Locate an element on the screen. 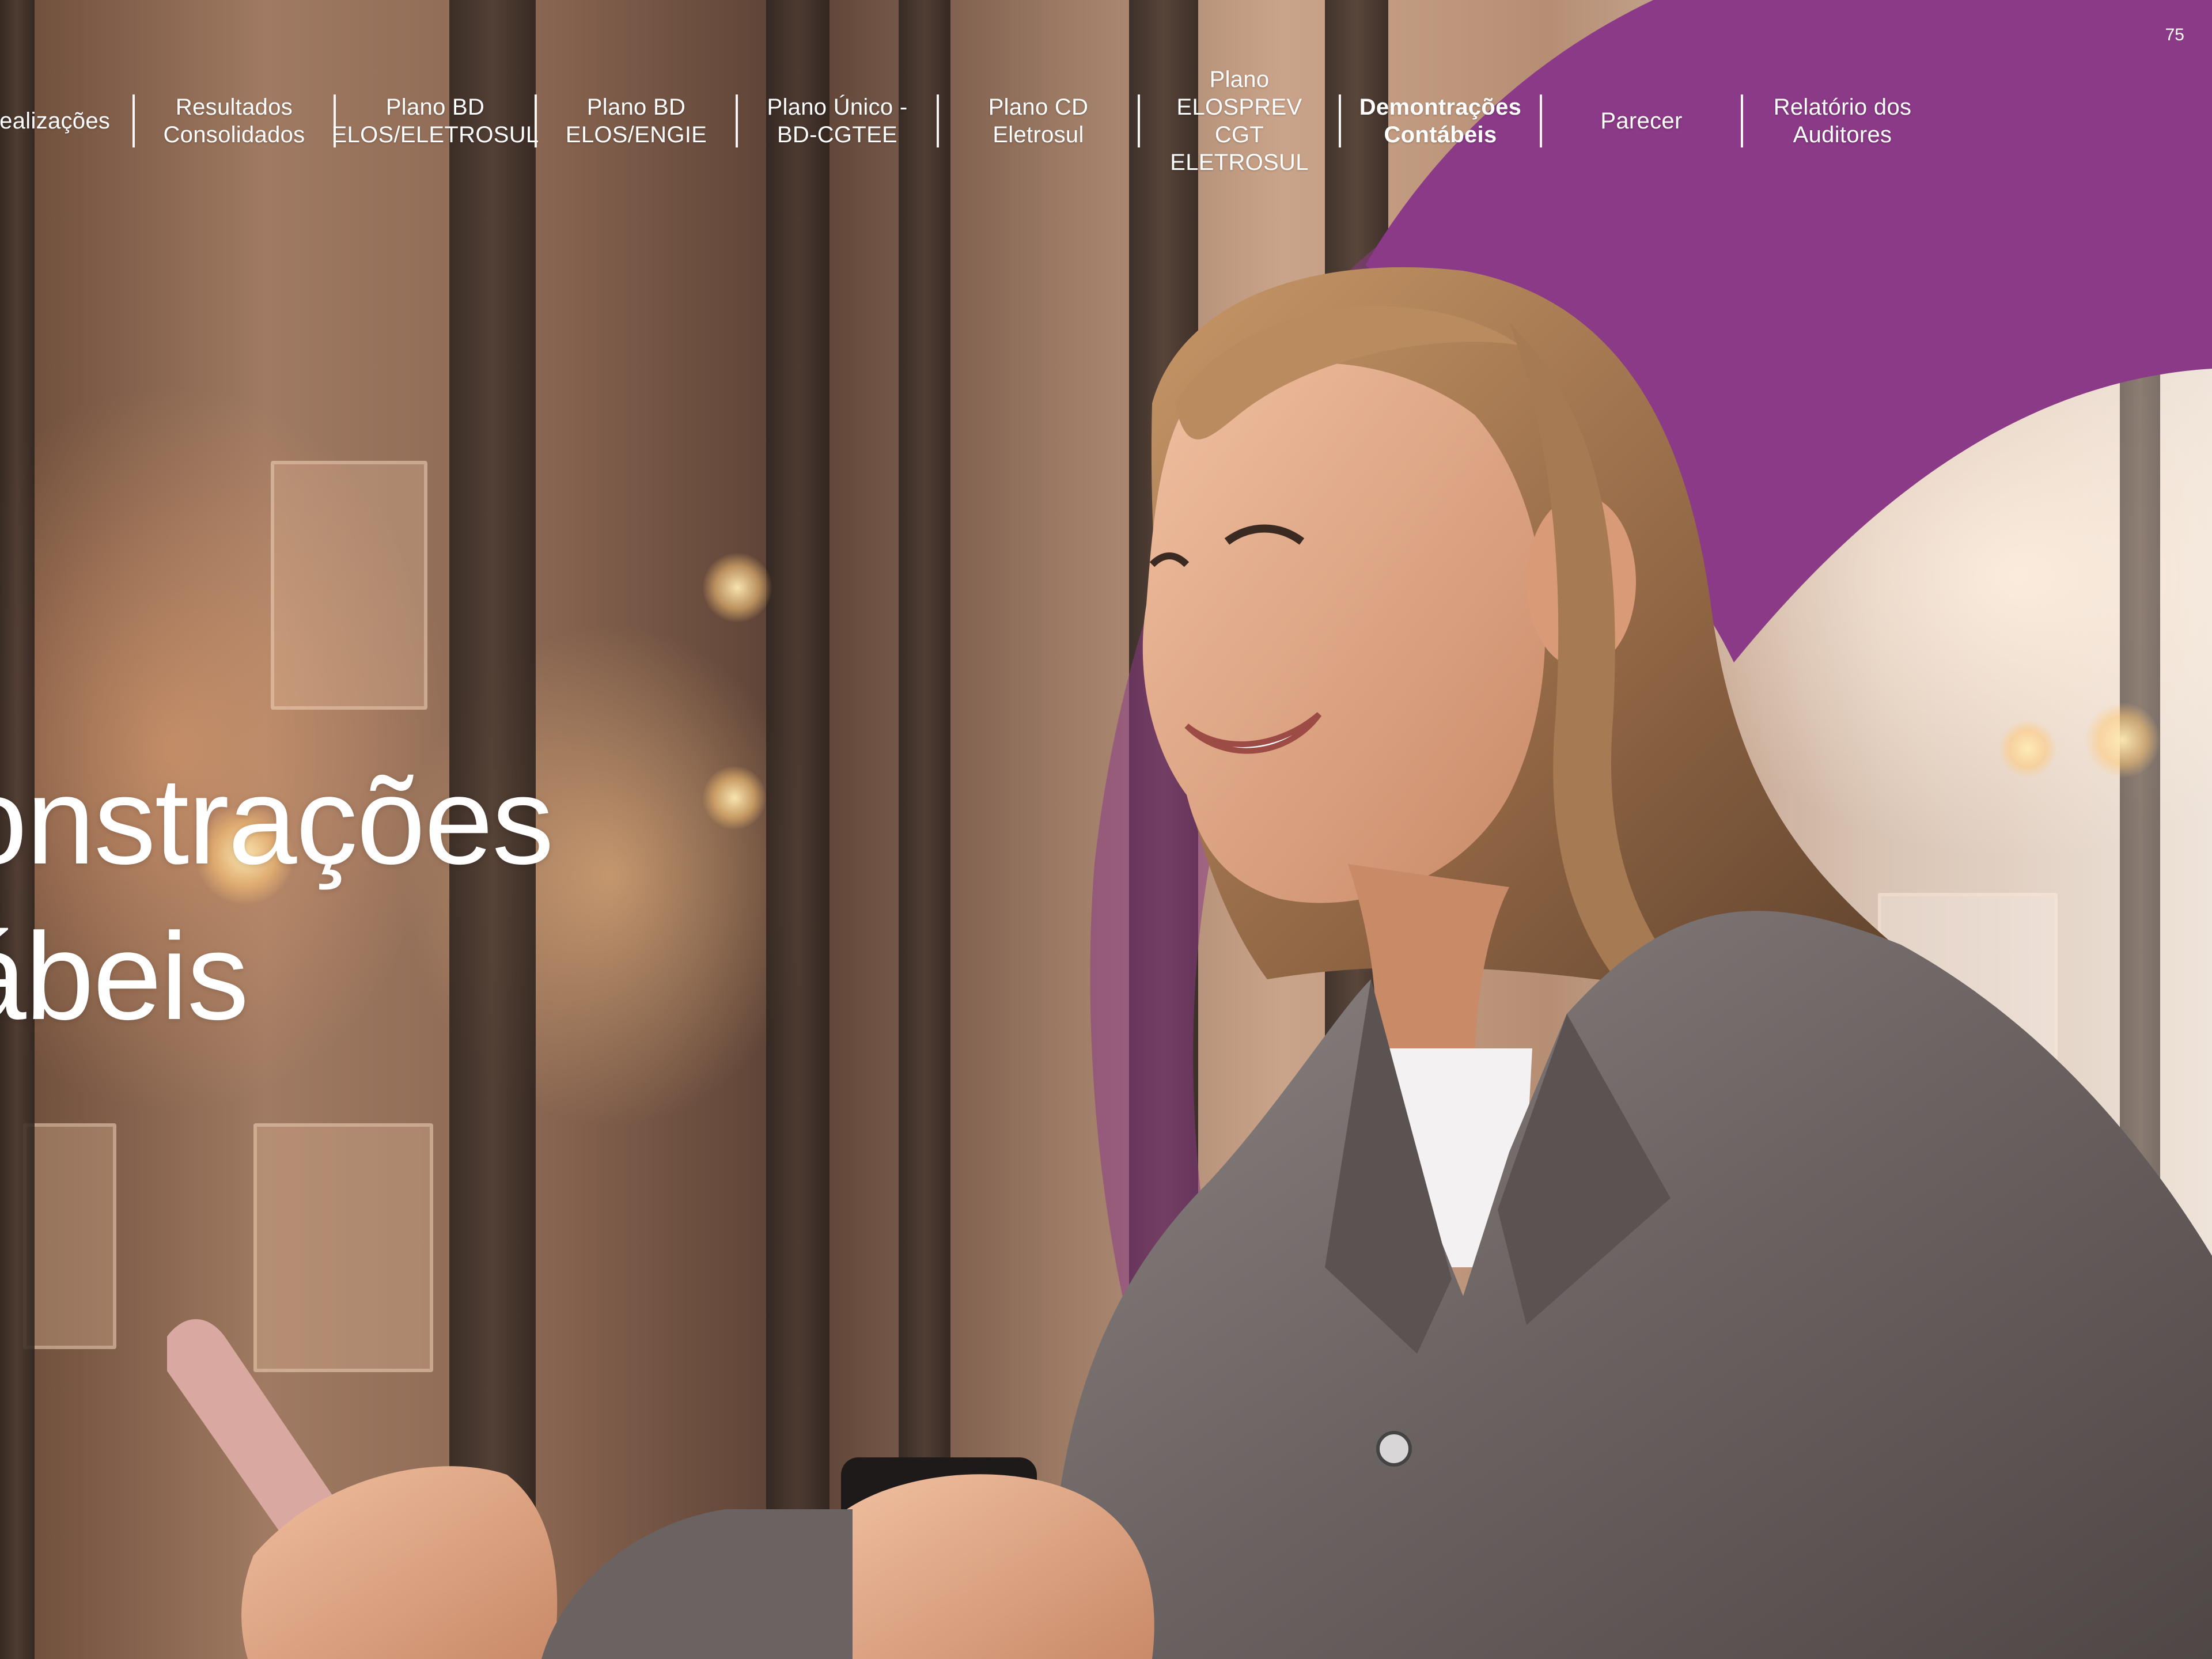 Image resolution: width=2212 pixels, height=1659 pixels. section-title: Demonstrações Contábeis is located at coordinates (277, 898).